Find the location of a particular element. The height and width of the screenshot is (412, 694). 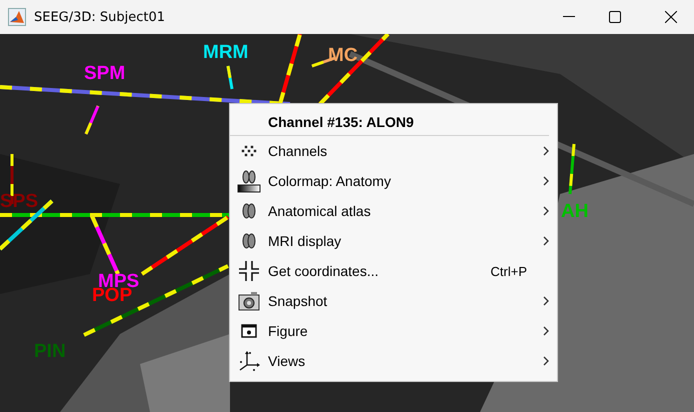

electrode-label: SPS is located at coordinates (19, 202).